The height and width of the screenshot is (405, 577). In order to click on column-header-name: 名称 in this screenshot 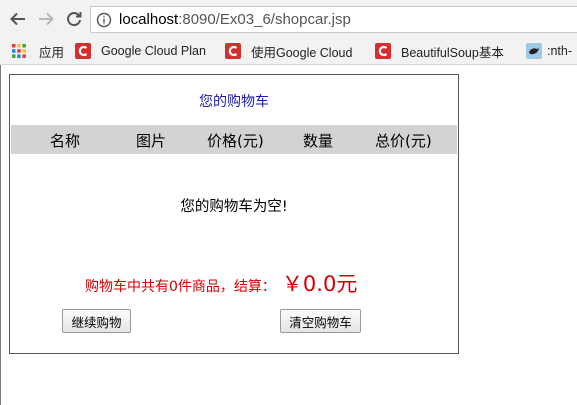, I will do `click(65, 141)`.